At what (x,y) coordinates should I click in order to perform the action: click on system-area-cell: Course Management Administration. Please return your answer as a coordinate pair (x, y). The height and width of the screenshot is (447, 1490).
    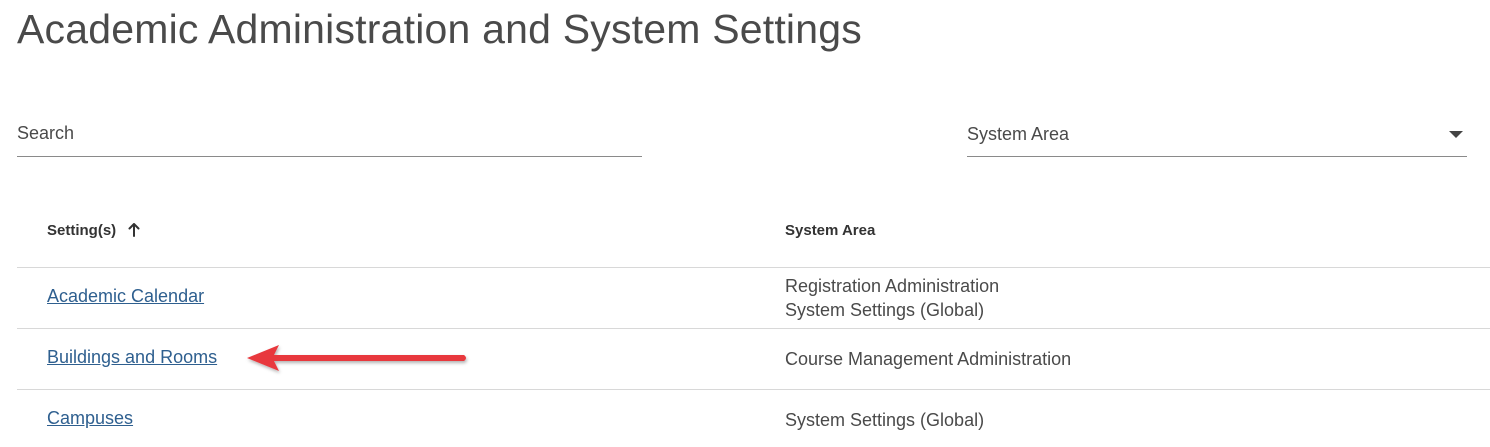
    Looking at the image, I should click on (928, 359).